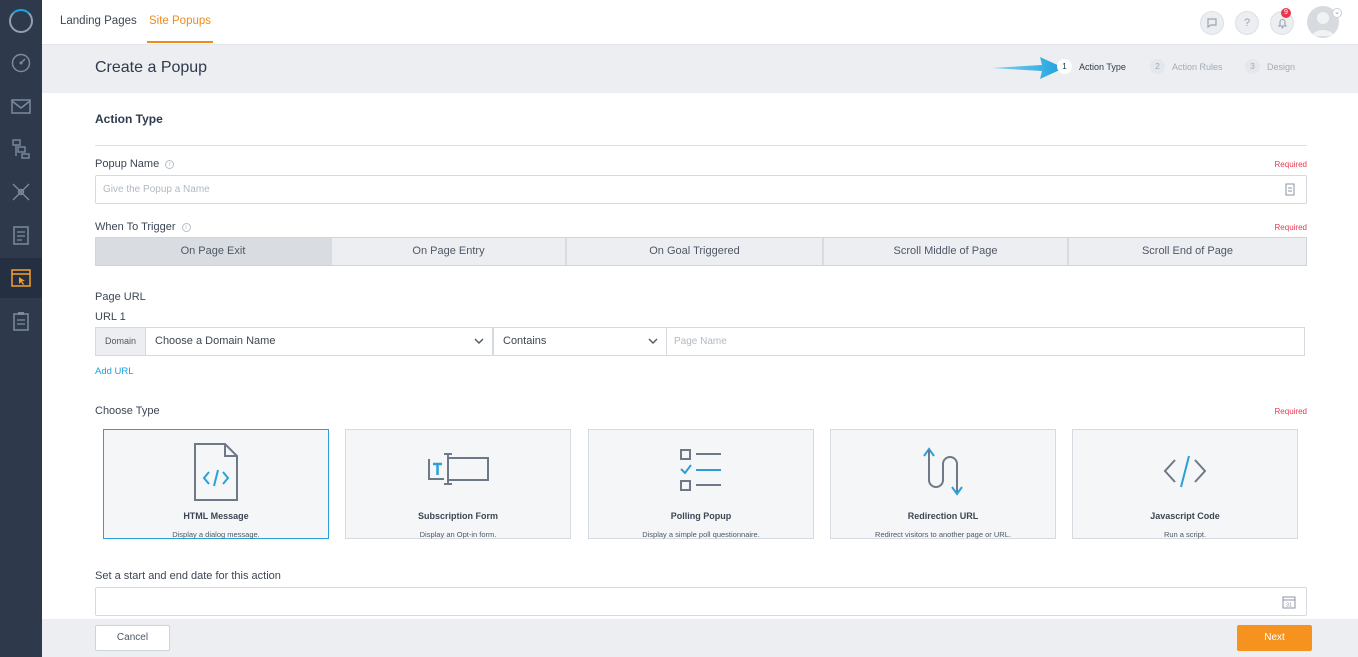 The image size is (1358, 657). What do you see at coordinates (700, 638) in the screenshot?
I see `footer-bar: Cancel Next` at bounding box center [700, 638].